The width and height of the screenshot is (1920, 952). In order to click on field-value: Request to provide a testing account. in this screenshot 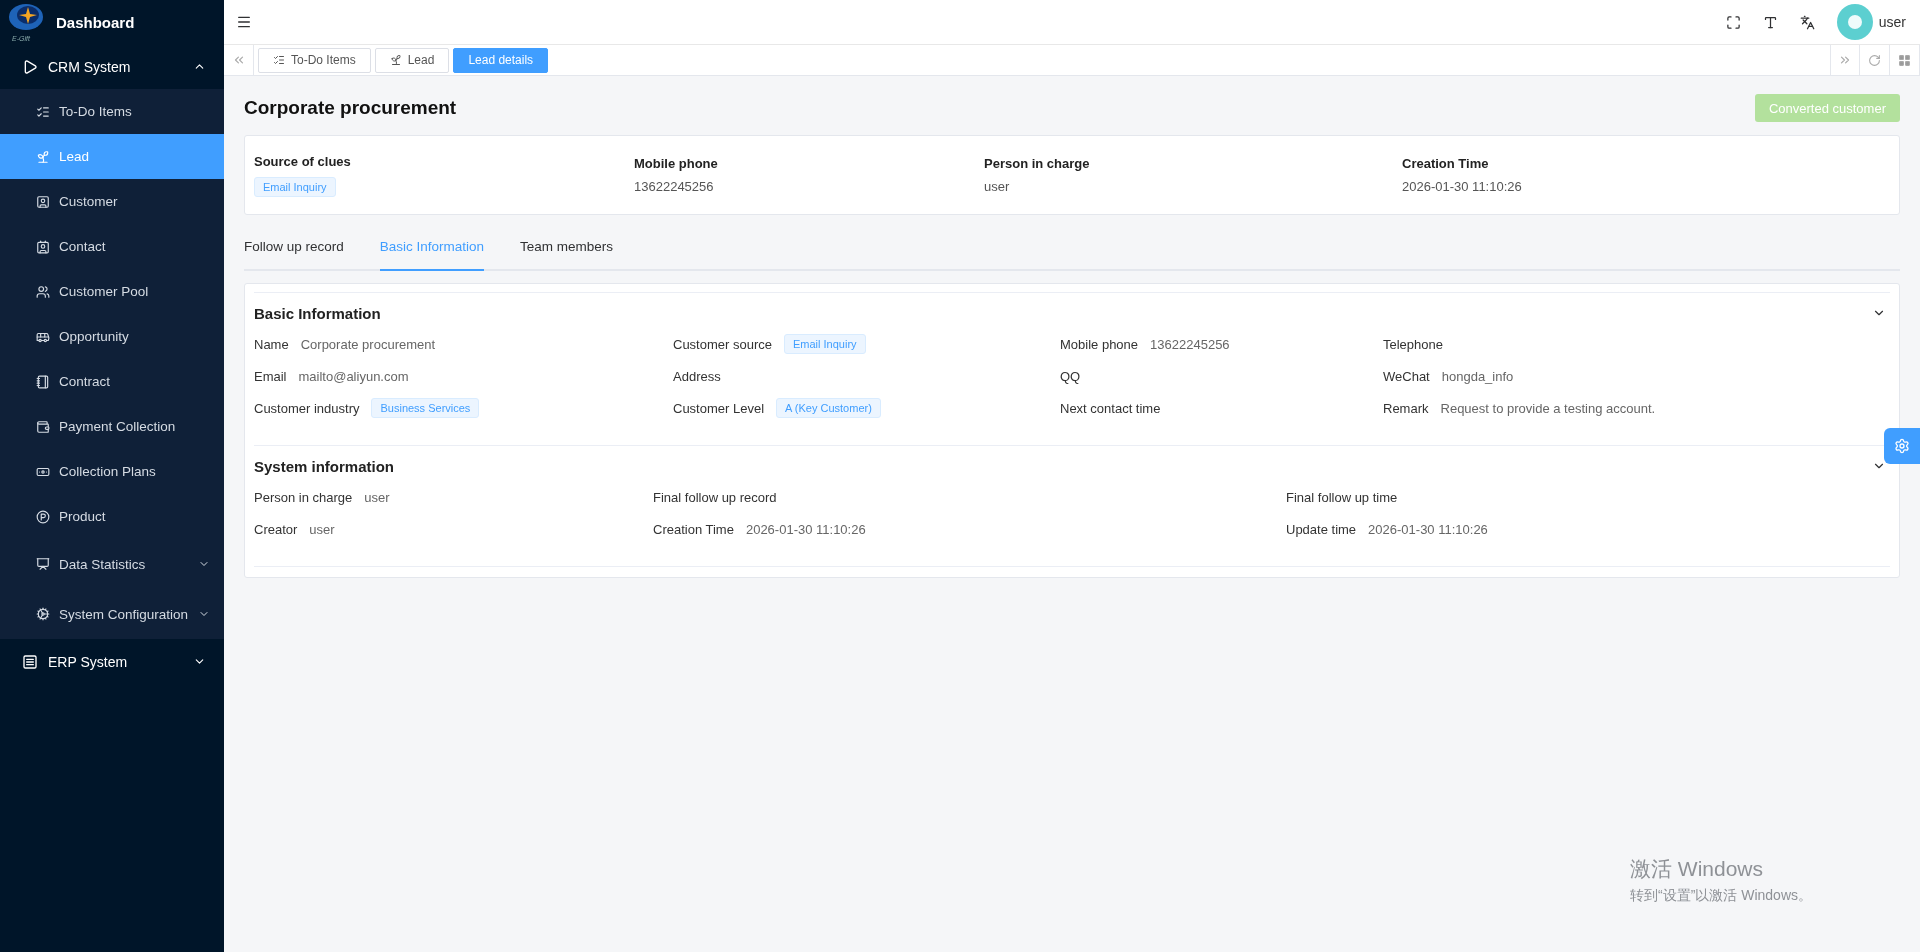, I will do `click(1548, 408)`.